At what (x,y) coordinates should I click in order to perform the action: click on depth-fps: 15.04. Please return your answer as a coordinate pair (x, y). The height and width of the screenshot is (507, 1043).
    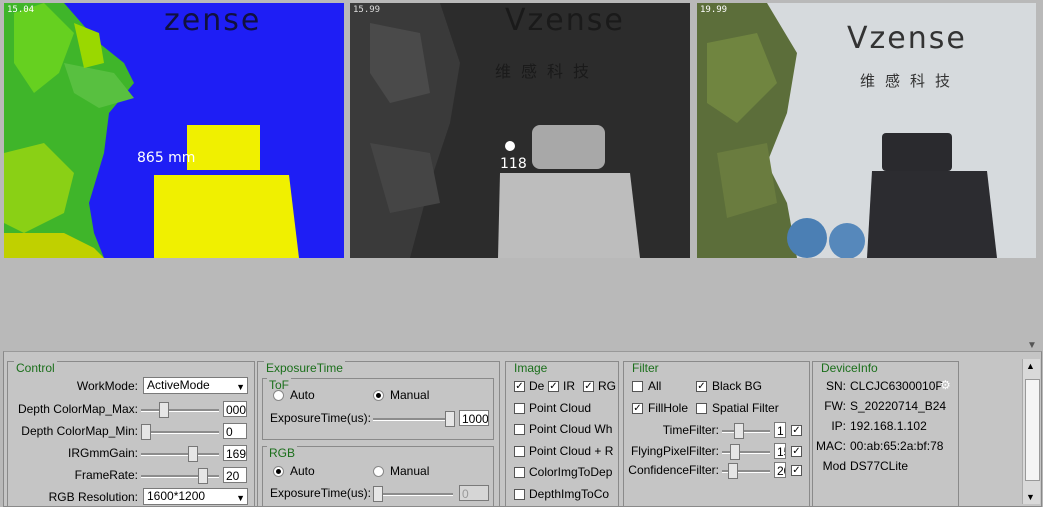
    Looking at the image, I should click on (21, 10).